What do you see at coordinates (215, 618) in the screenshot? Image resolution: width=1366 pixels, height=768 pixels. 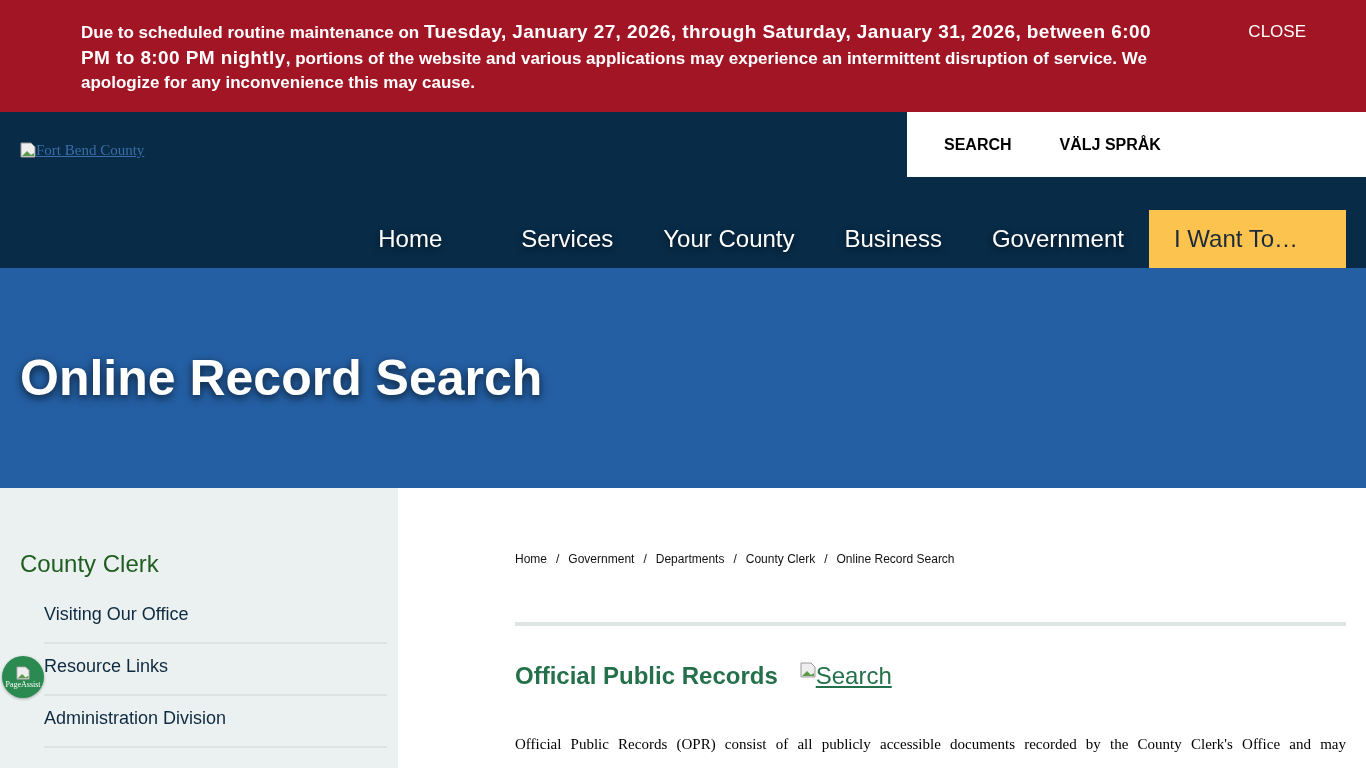 I see `sidebar-item: Visiting Our Office` at bounding box center [215, 618].